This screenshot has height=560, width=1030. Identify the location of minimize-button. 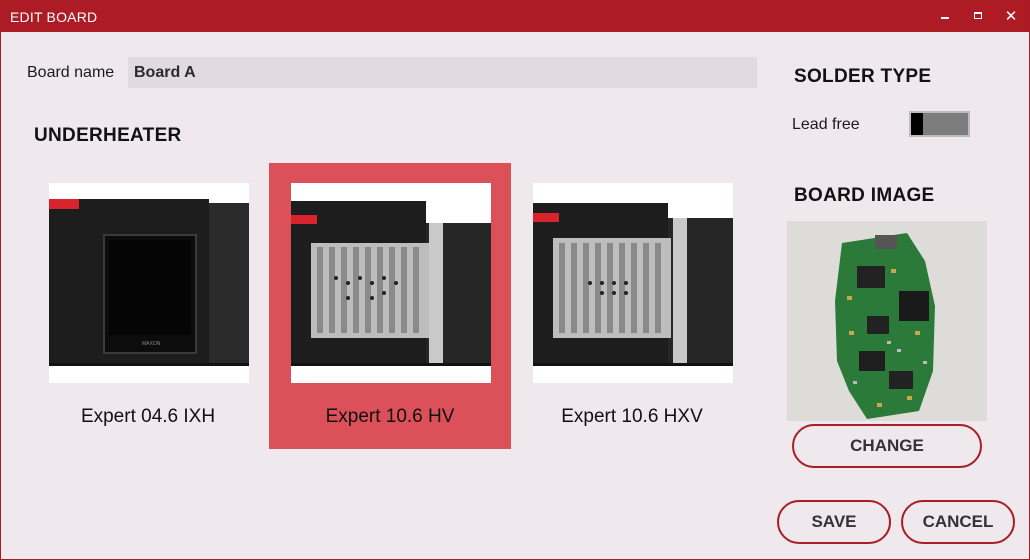
(945, 16).